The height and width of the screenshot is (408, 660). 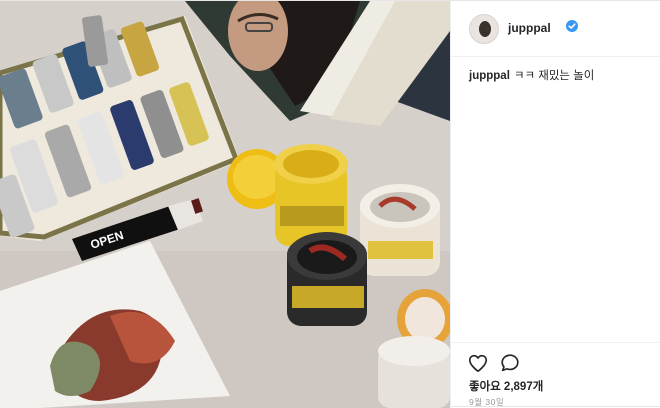 What do you see at coordinates (506, 386) in the screenshot?
I see `likes-count: 좋아요 2,897개` at bounding box center [506, 386].